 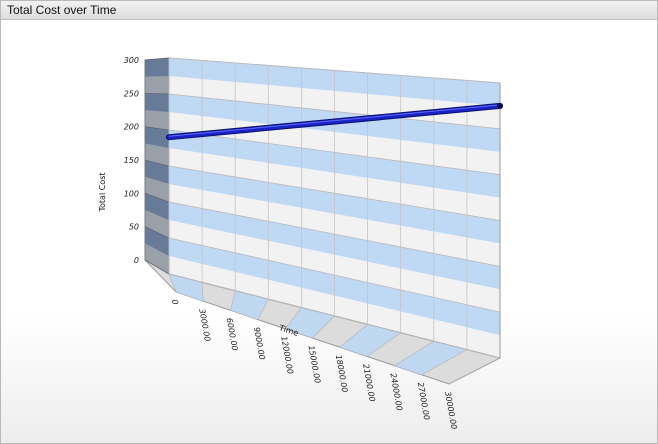 I want to click on y-tick-label: 250, so click(x=131, y=93).